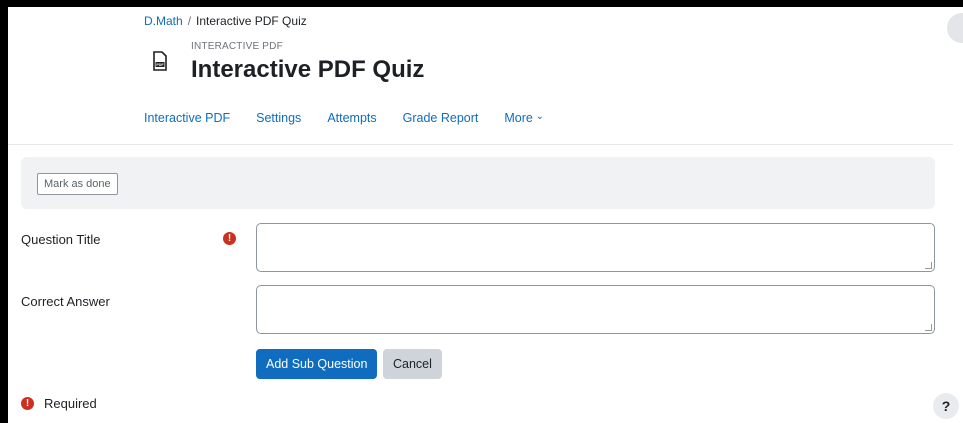  I want to click on avatar, so click(955, 28).